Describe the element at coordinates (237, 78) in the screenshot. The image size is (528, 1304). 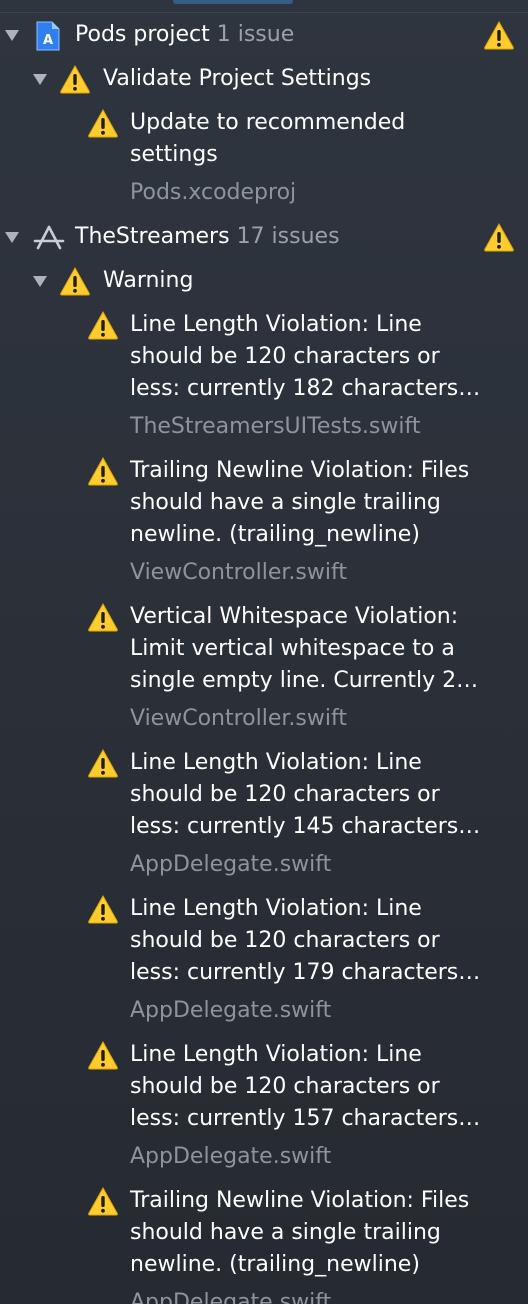
I see `category-name: Validate Project Settings` at that location.